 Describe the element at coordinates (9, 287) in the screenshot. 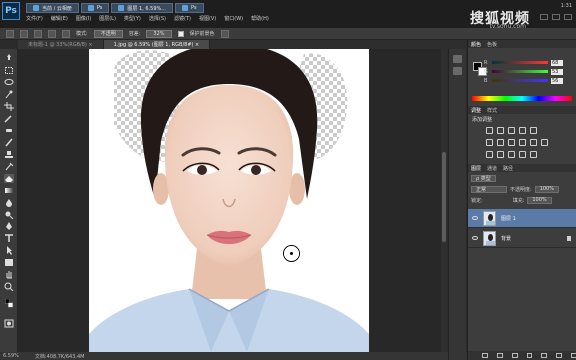

I see `zoom-icon` at that location.